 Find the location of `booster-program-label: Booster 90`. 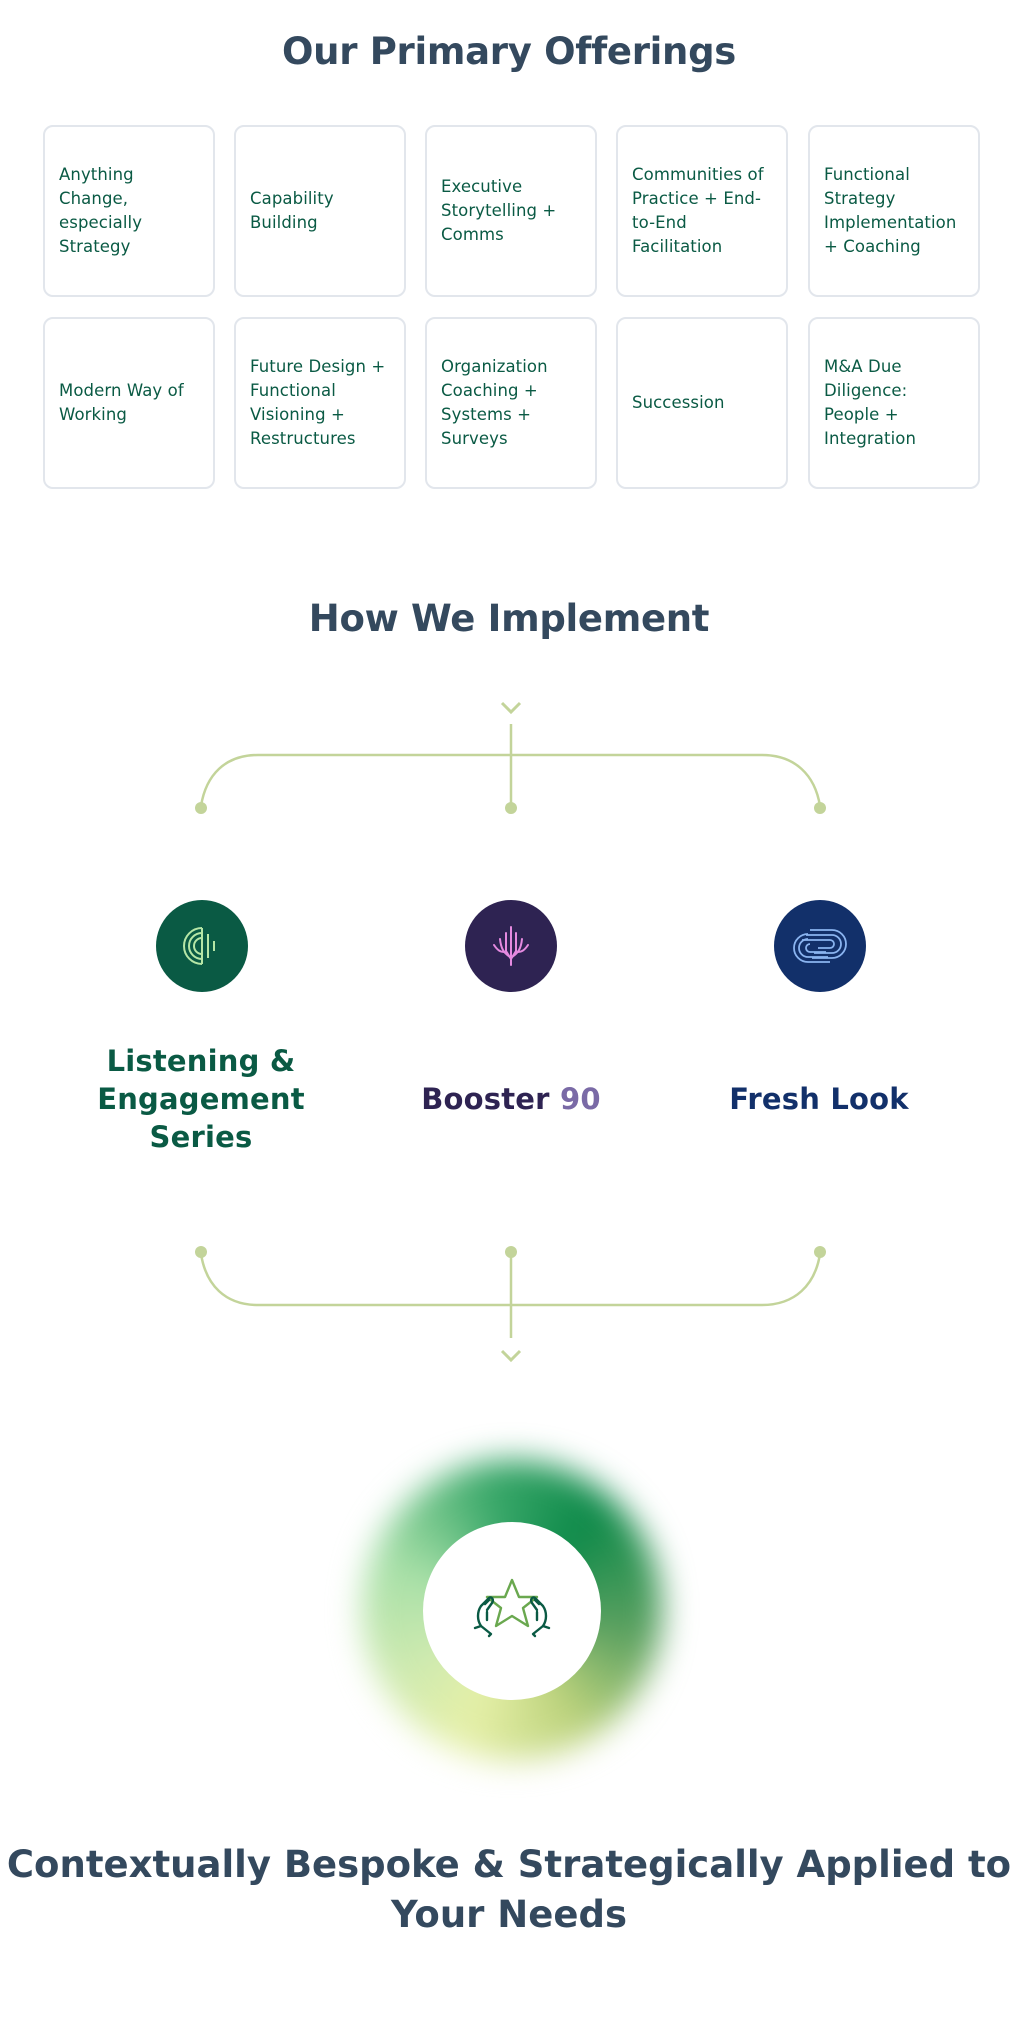

booster-program-label: Booster 90 is located at coordinates (511, 1099).